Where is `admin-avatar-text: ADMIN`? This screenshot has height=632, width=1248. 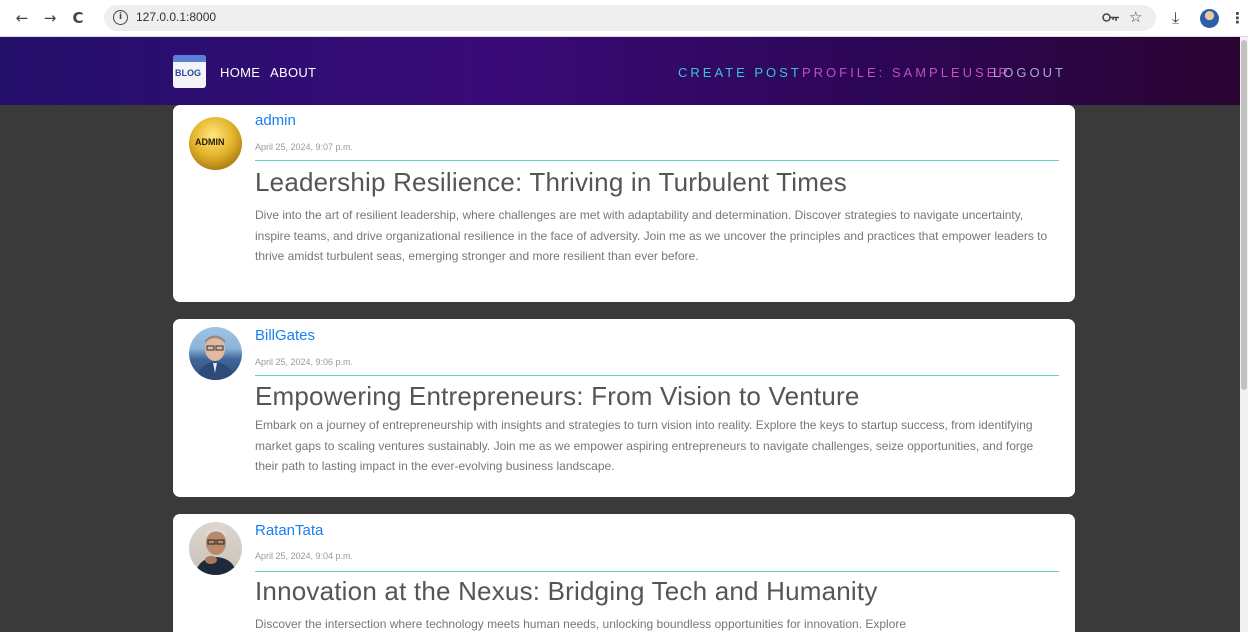
admin-avatar-text: ADMIN is located at coordinates (210, 142).